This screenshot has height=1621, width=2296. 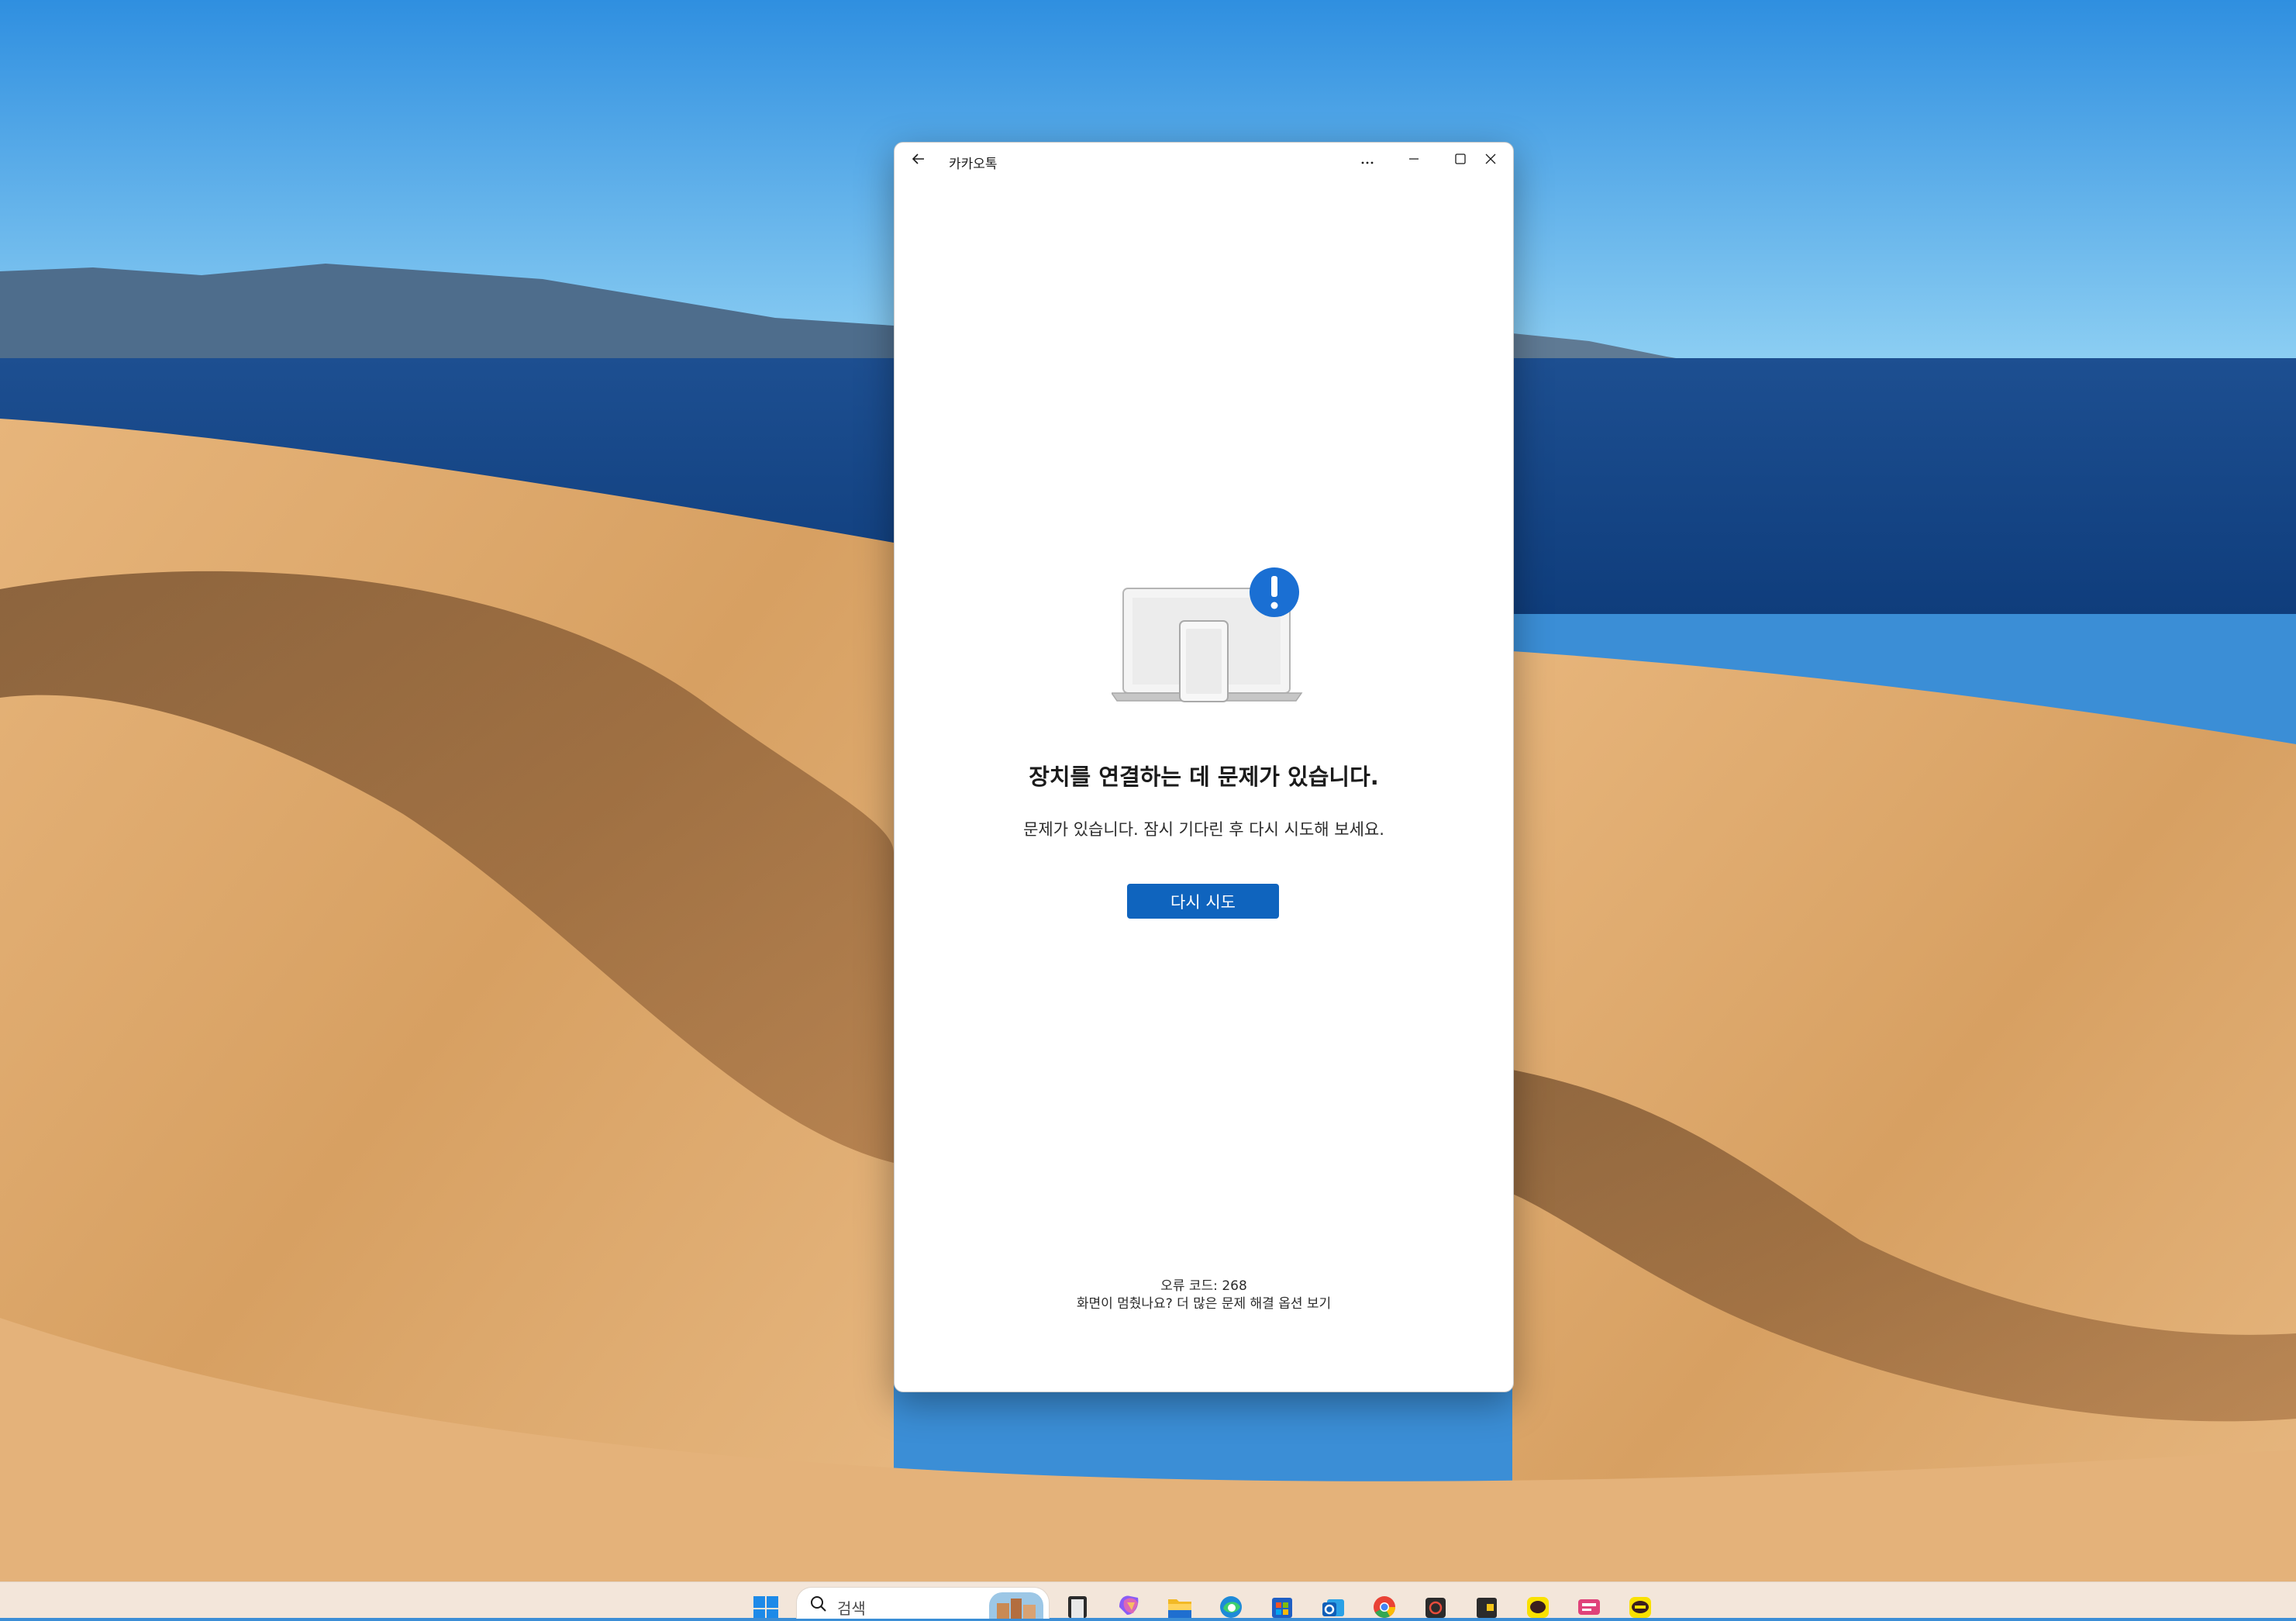 I want to click on kakaotalk-icon, so click(x=1538, y=1604).